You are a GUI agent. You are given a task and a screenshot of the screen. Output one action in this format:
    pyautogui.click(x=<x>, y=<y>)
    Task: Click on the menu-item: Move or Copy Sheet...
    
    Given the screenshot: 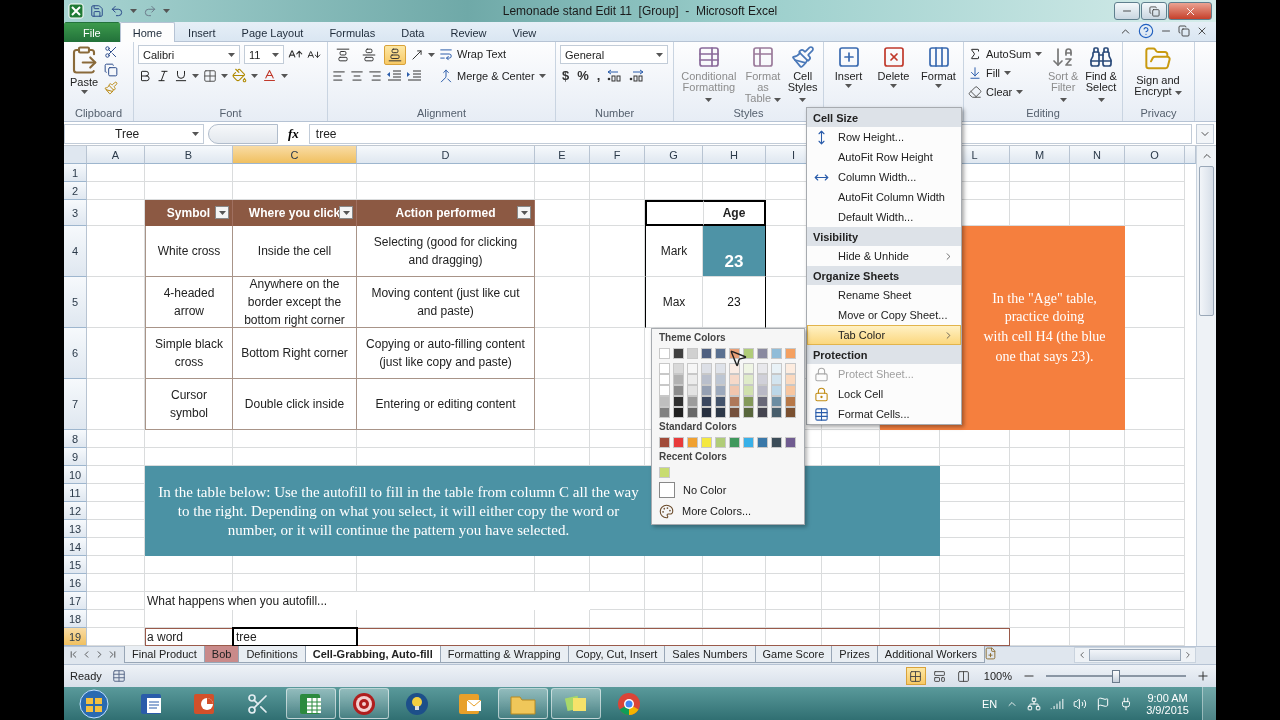 What is the action you would take?
    pyautogui.click(x=884, y=315)
    